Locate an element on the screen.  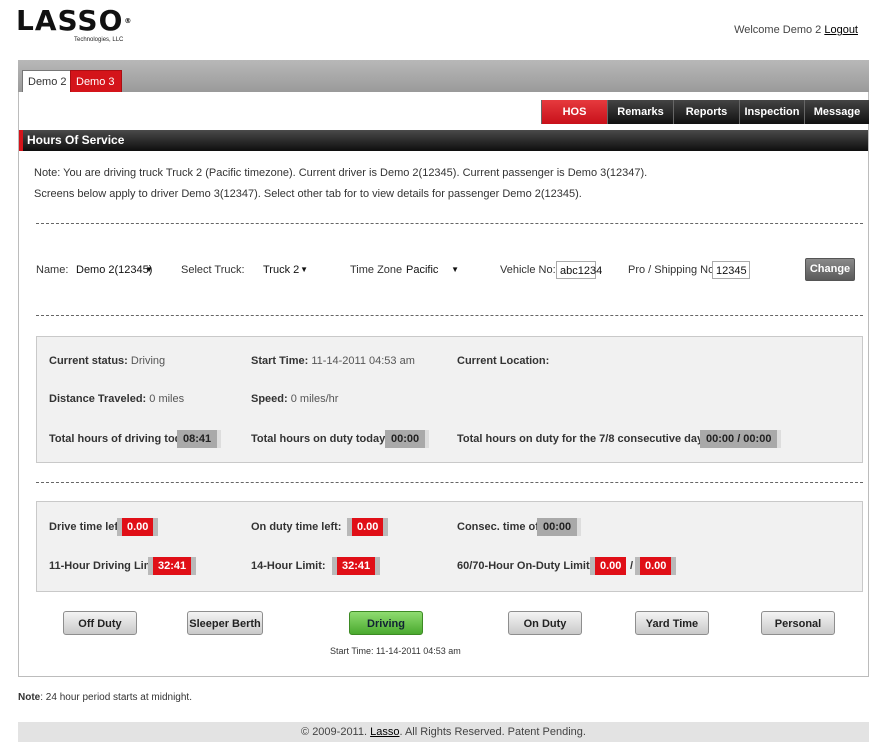
fourteen-hour-value: 32:41 is located at coordinates (356, 566).